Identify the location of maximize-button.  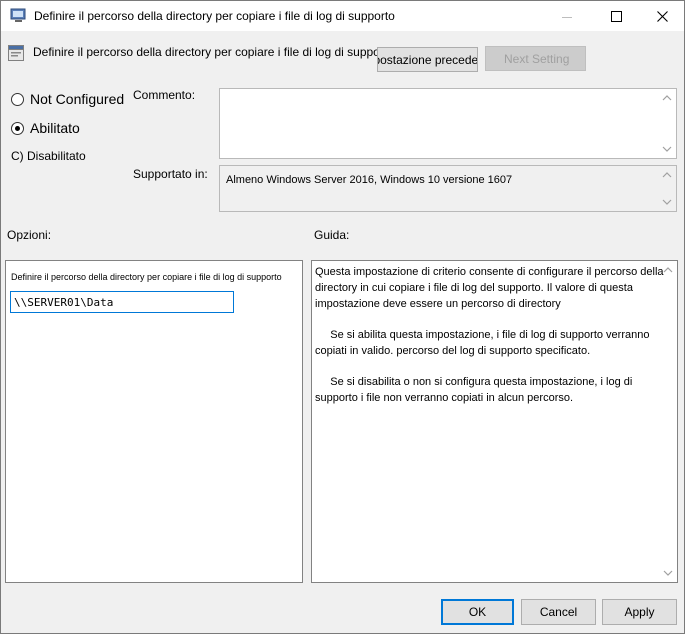
(616, 16).